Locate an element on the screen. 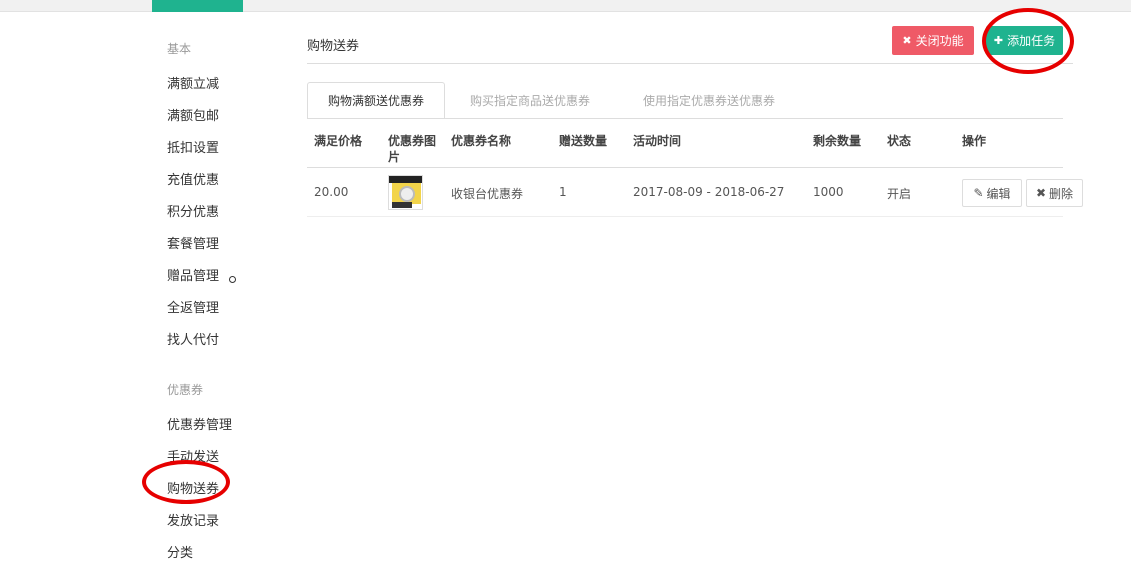  add-task-button: ✚ 添加任务 is located at coordinates (1024, 40).